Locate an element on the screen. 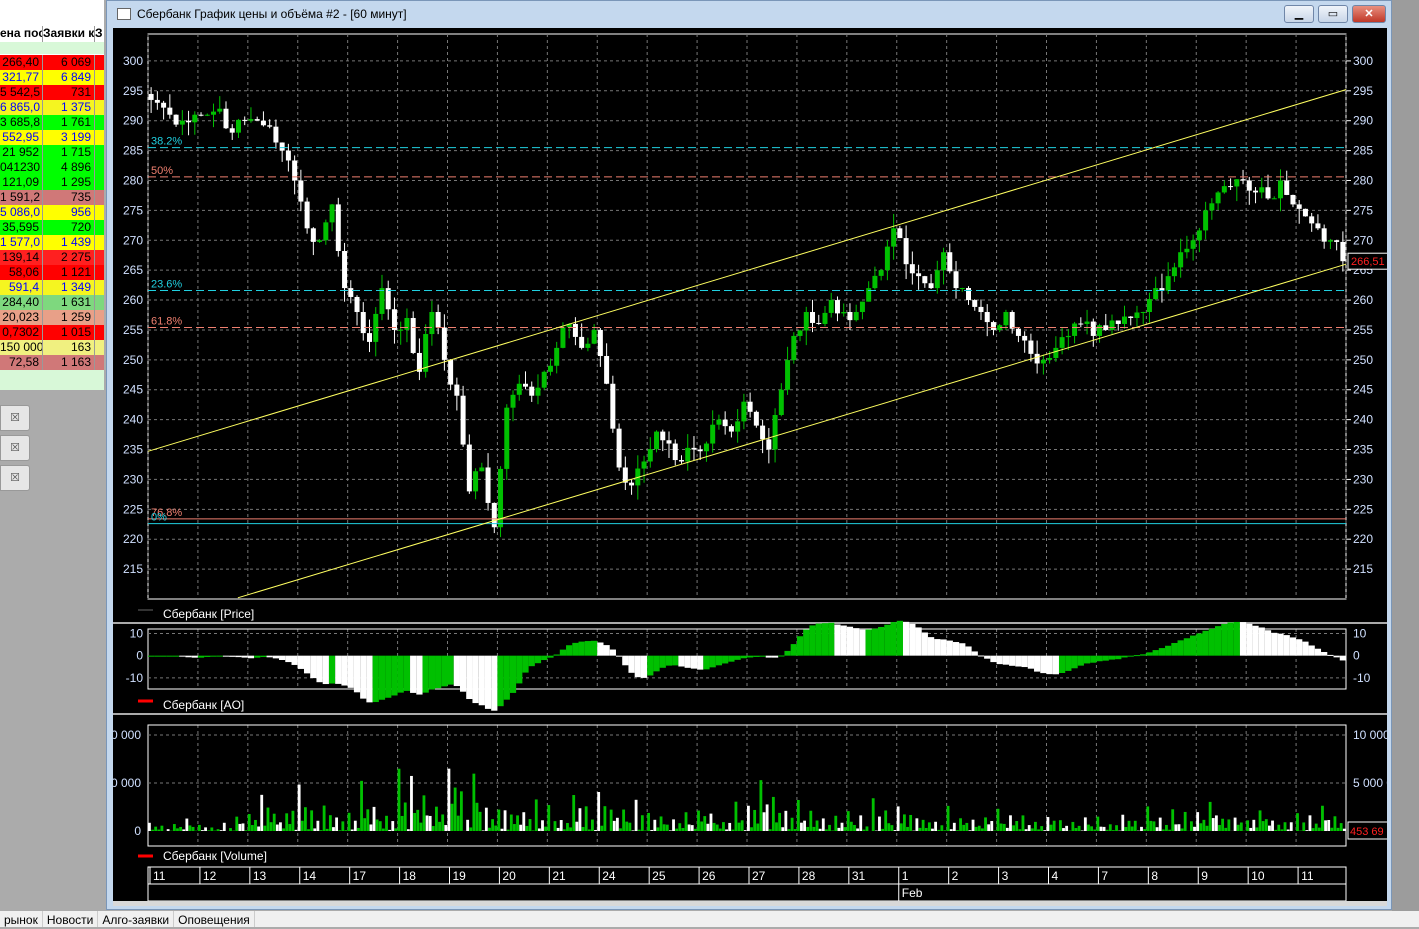 The image size is (1419, 929). table-row: 58,061 121 is located at coordinates (52, 272).